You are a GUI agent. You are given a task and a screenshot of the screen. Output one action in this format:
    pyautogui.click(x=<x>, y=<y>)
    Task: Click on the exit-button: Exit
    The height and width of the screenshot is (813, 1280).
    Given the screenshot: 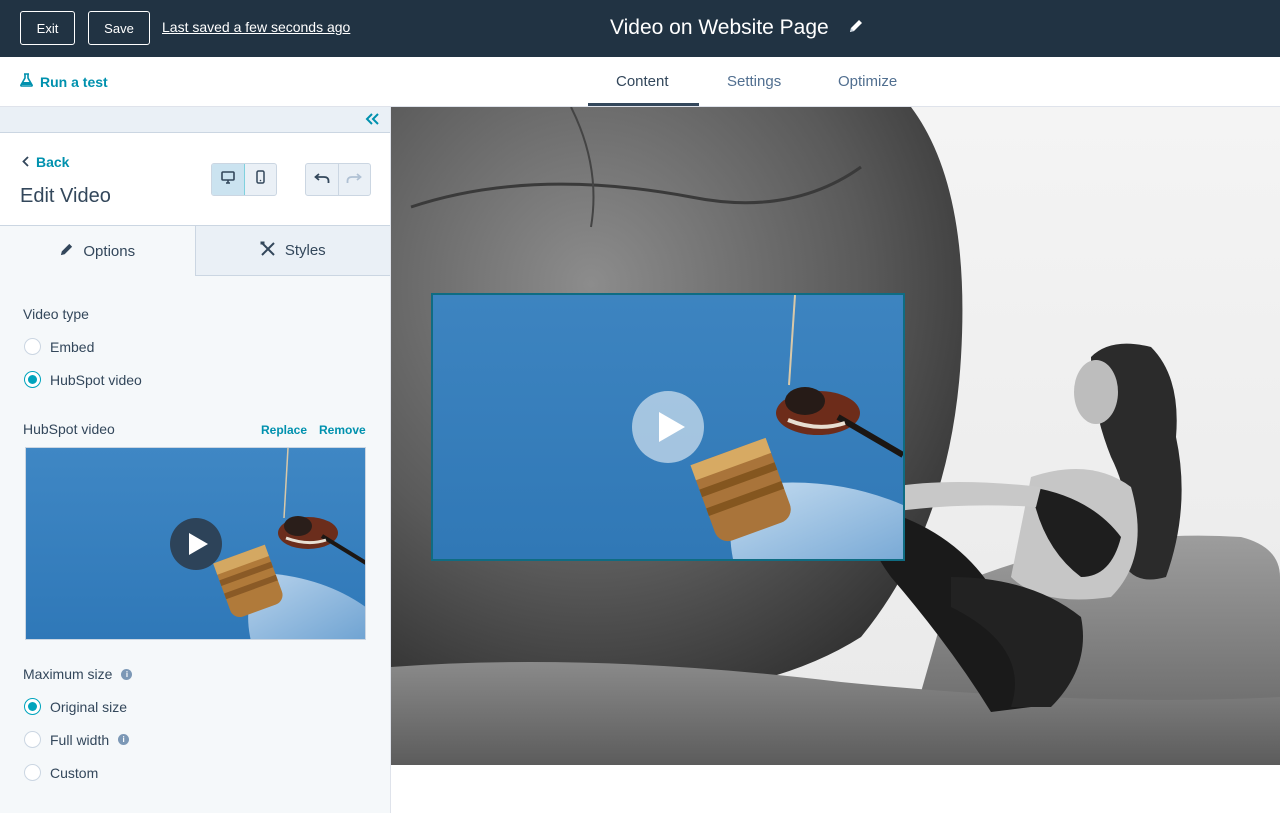 What is the action you would take?
    pyautogui.click(x=47, y=28)
    